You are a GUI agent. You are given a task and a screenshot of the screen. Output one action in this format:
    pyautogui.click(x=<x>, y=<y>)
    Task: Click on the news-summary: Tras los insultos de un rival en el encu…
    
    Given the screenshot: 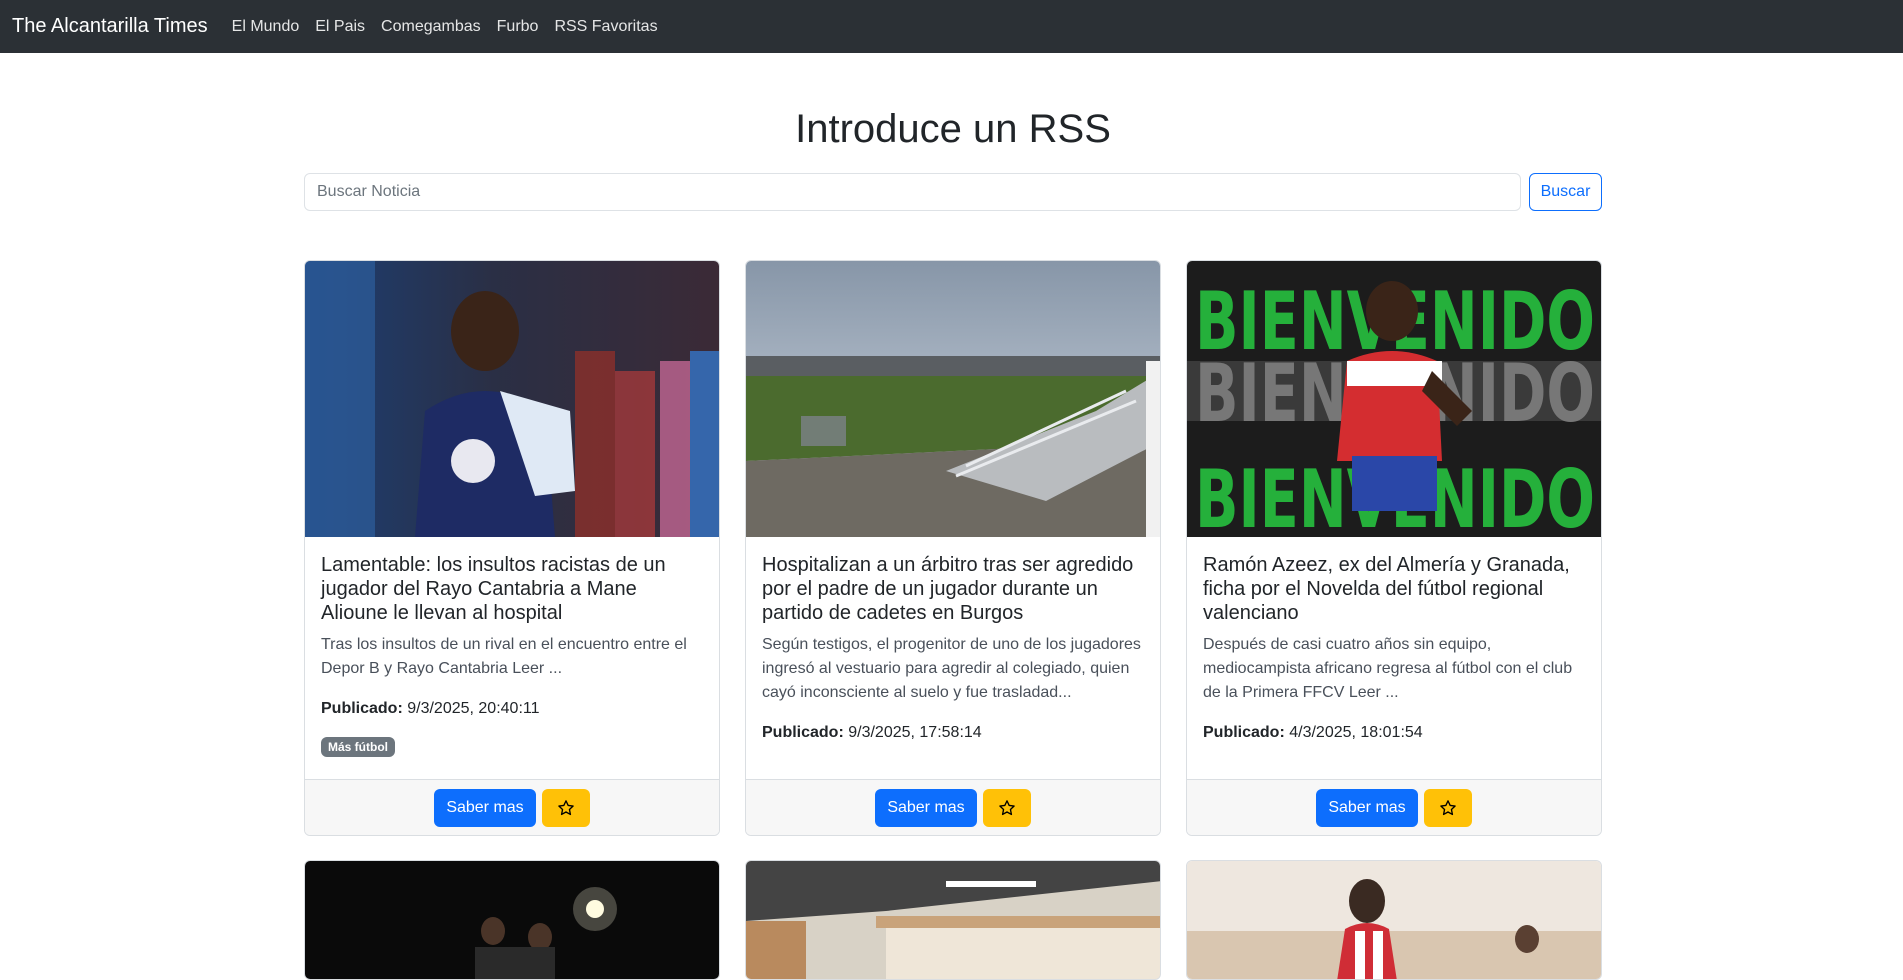 What is the action you would take?
    pyautogui.click(x=504, y=656)
    